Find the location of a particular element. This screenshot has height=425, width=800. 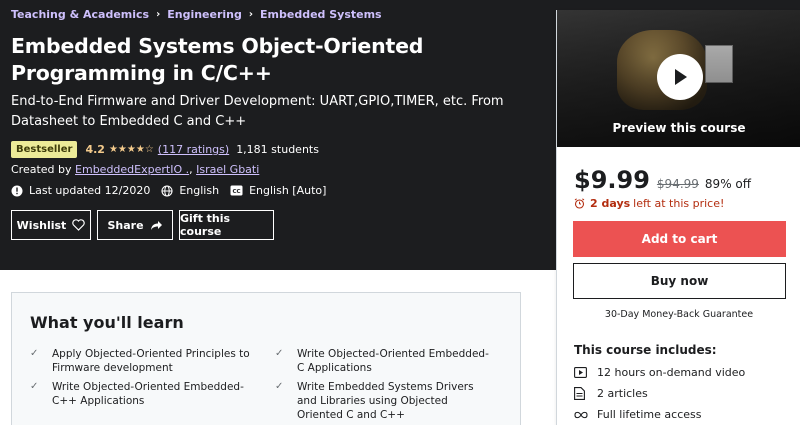

video-icon is located at coordinates (580, 372).